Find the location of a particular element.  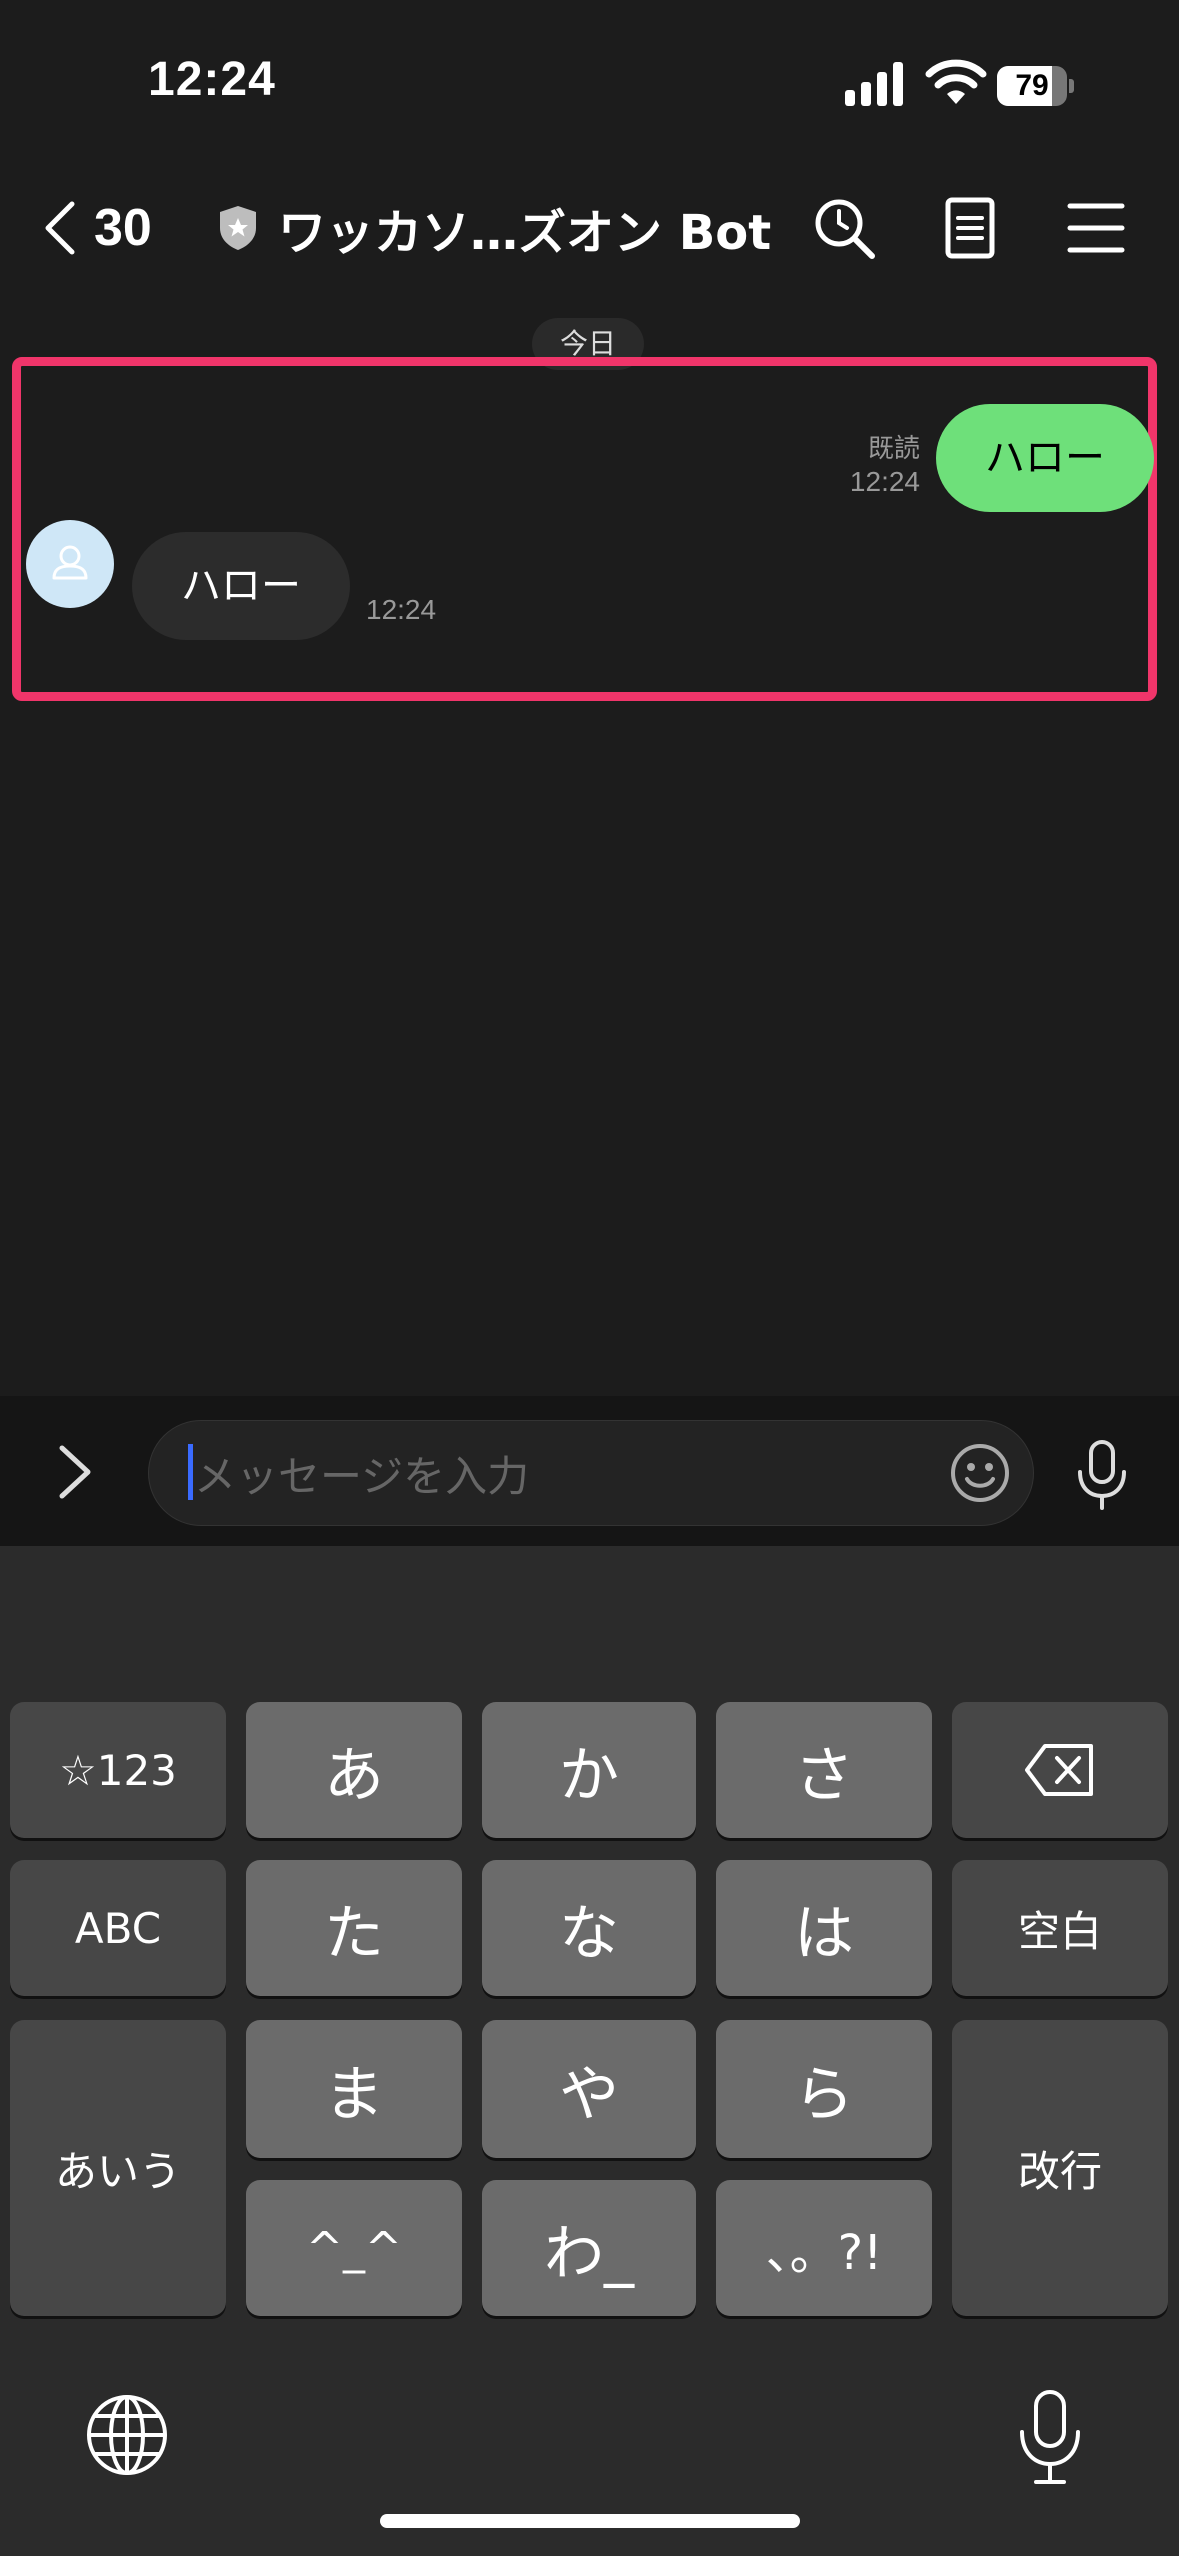

search-icon is located at coordinates (845, 229).